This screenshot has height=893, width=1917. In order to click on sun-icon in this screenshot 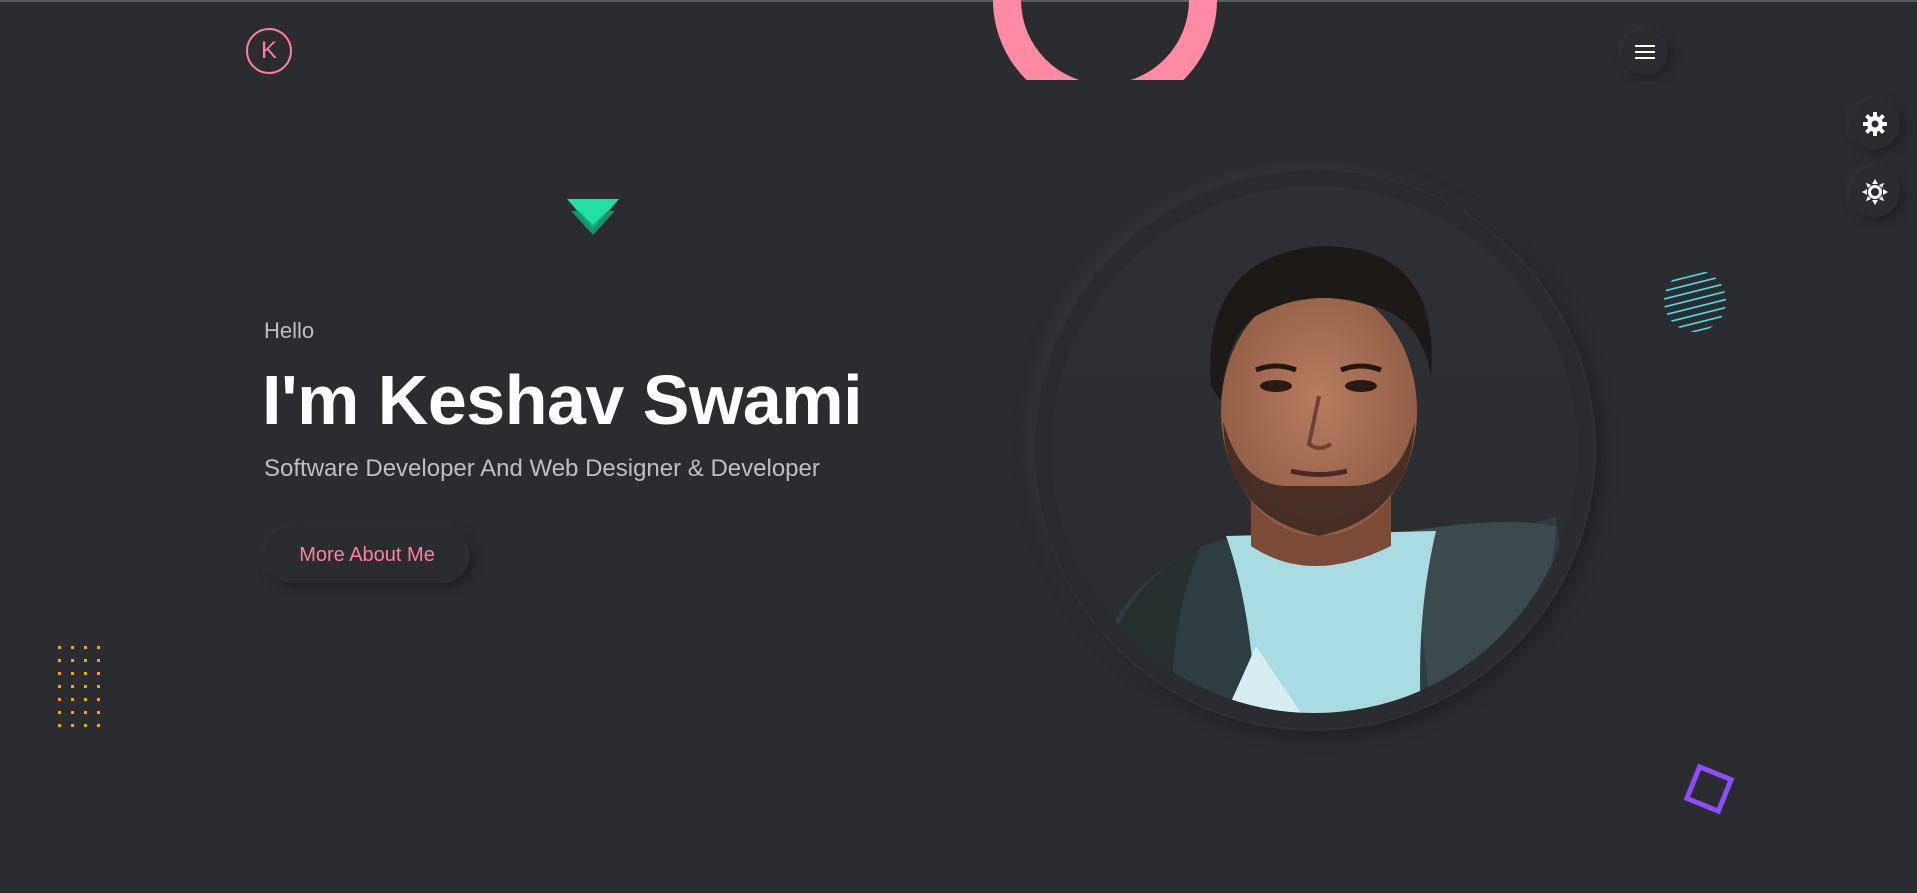, I will do `click(1875, 192)`.